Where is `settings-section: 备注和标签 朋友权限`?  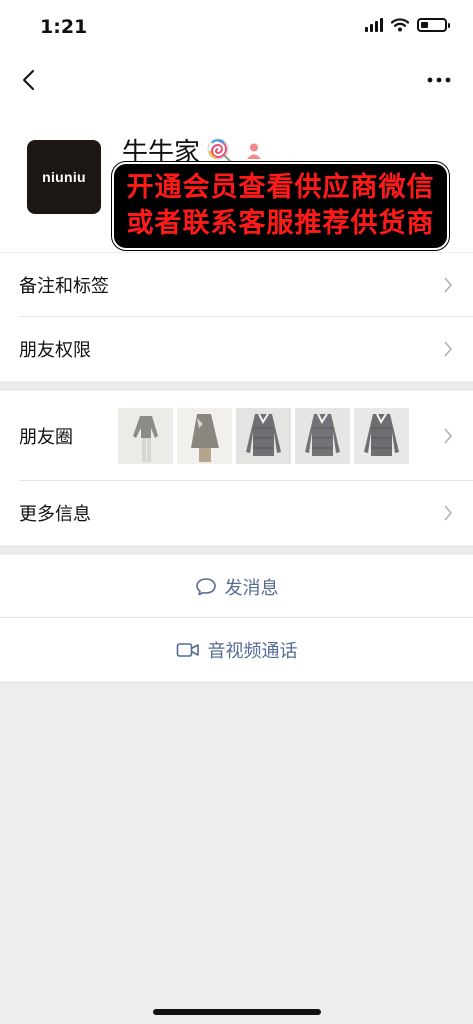
settings-section: 备注和标签 朋友权限 is located at coordinates (236, 317).